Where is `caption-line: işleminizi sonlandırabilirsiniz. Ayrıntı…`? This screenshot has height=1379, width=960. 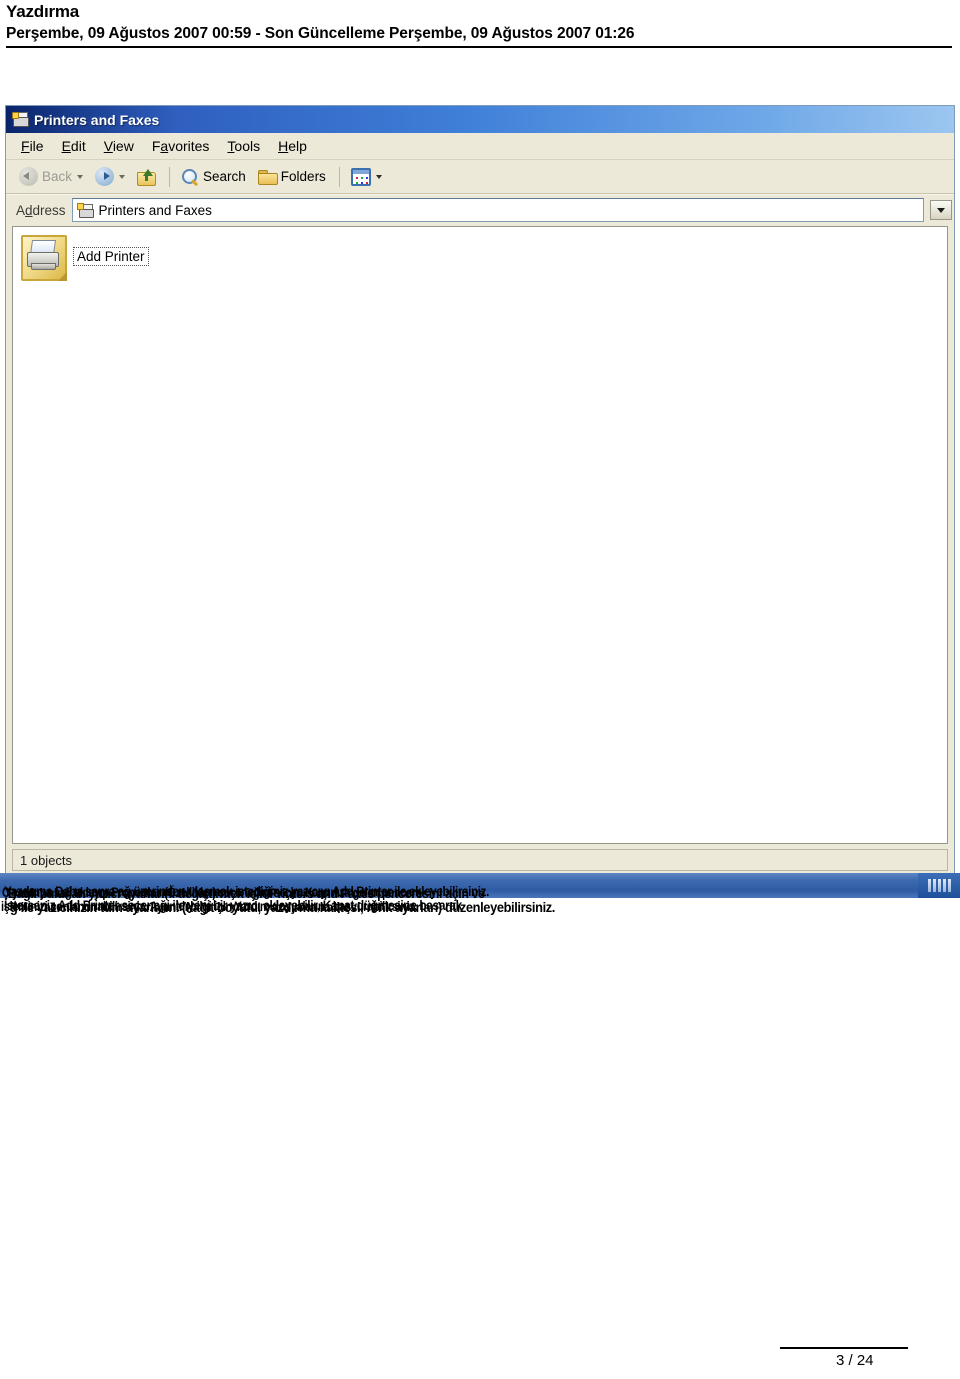
caption-line: işleminizi sonlandırabilirsiniz. Ayrıntı… is located at coordinates (209, 906).